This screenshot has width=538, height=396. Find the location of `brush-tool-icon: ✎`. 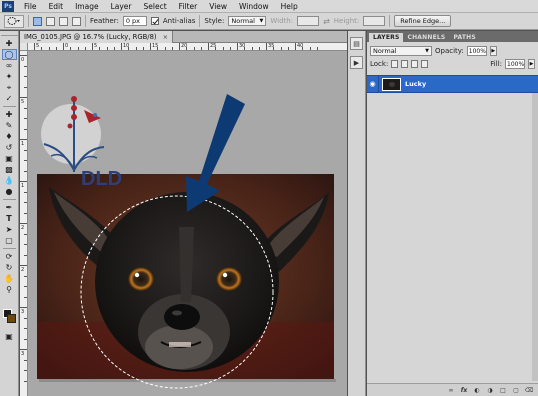

brush-tool-icon: ✎ is located at coordinates (9, 125).